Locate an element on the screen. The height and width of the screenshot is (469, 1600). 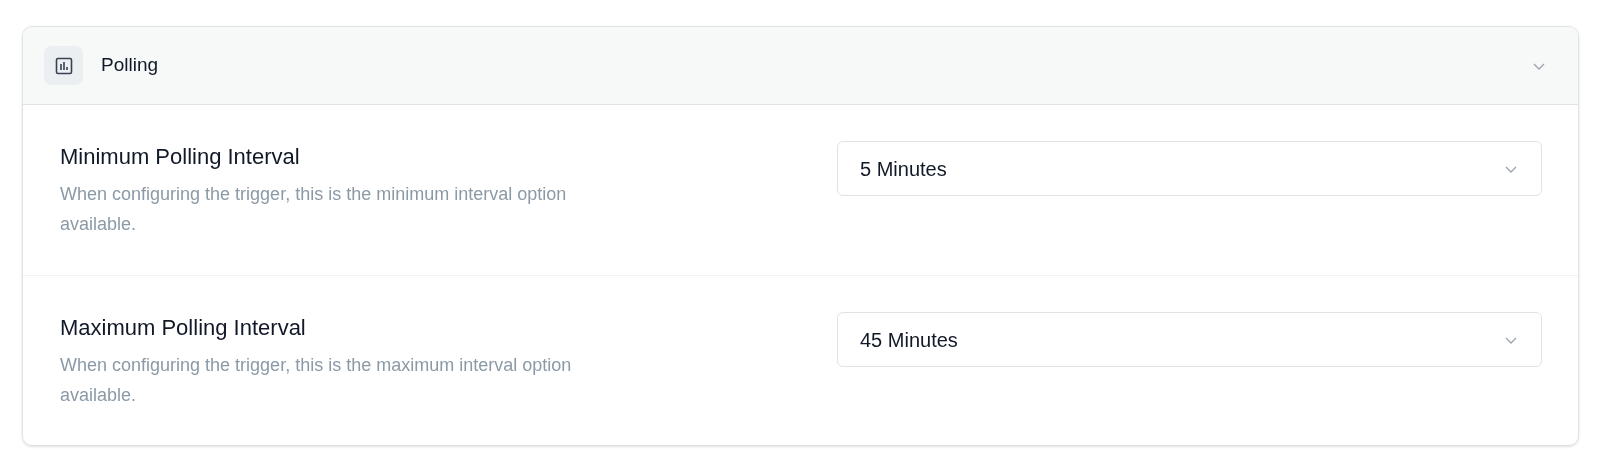
chart-icon is located at coordinates (63, 65).